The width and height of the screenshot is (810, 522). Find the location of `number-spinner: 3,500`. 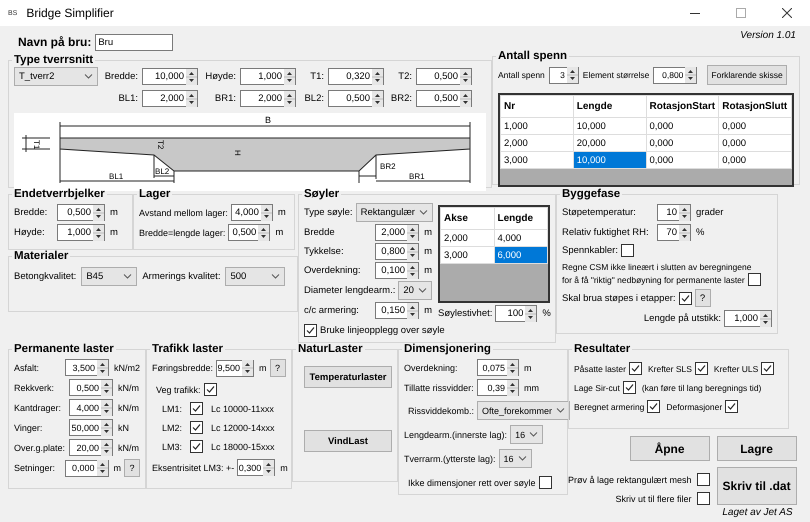

number-spinner: 3,500 is located at coordinates (86, 367).